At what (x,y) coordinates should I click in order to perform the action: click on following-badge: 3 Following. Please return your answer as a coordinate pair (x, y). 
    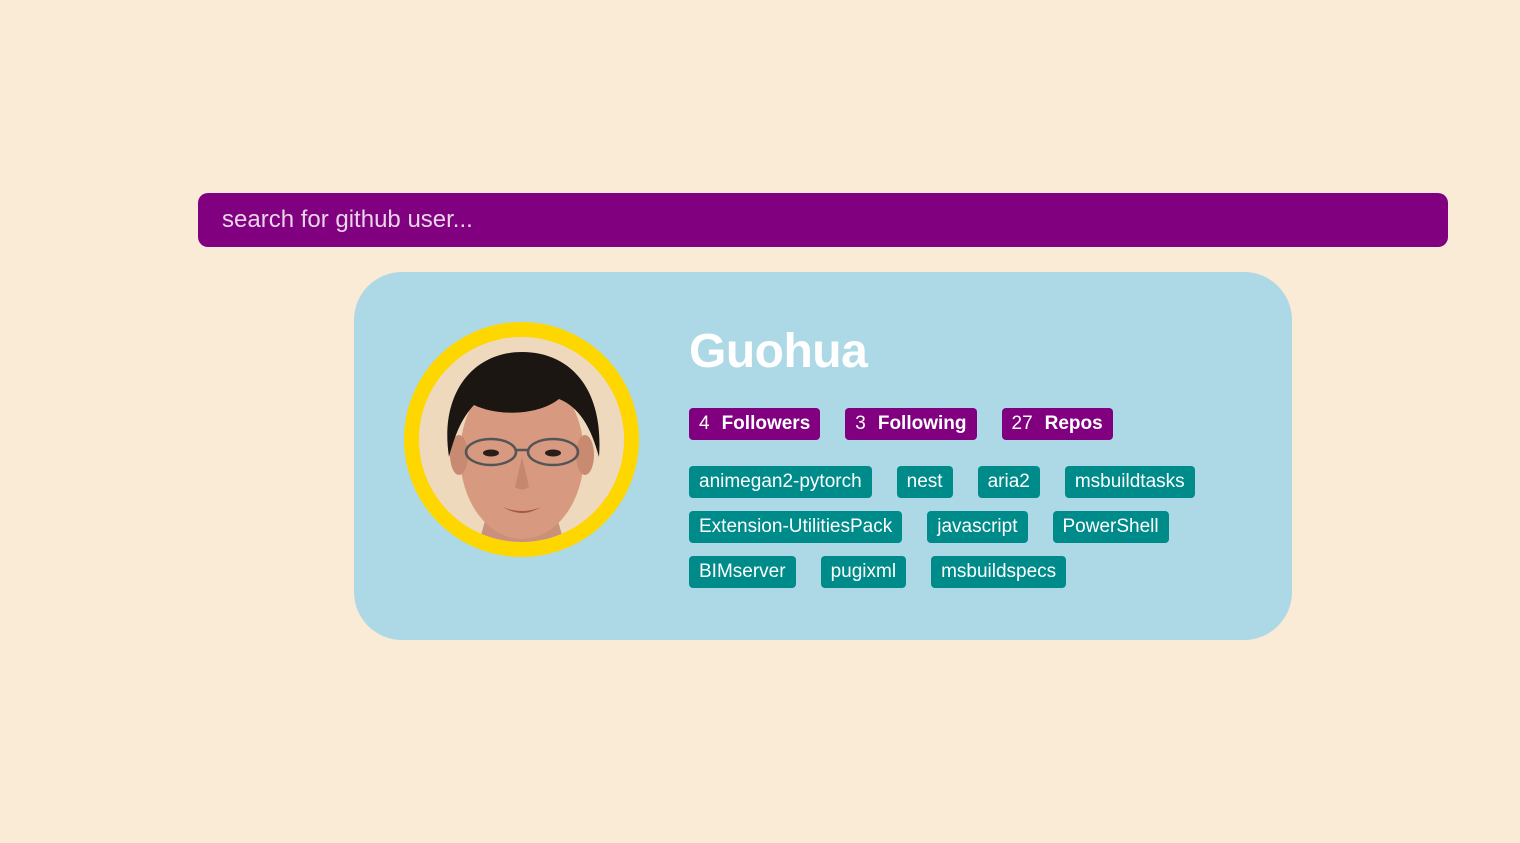
    Looking at the image, I should click on (911, 424).